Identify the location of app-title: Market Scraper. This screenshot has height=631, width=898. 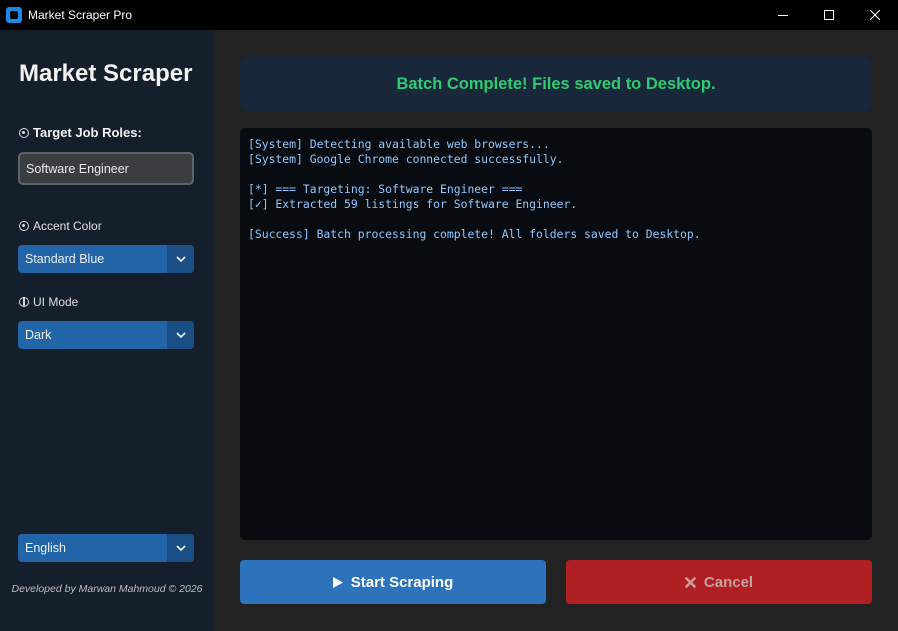
(106, 73).